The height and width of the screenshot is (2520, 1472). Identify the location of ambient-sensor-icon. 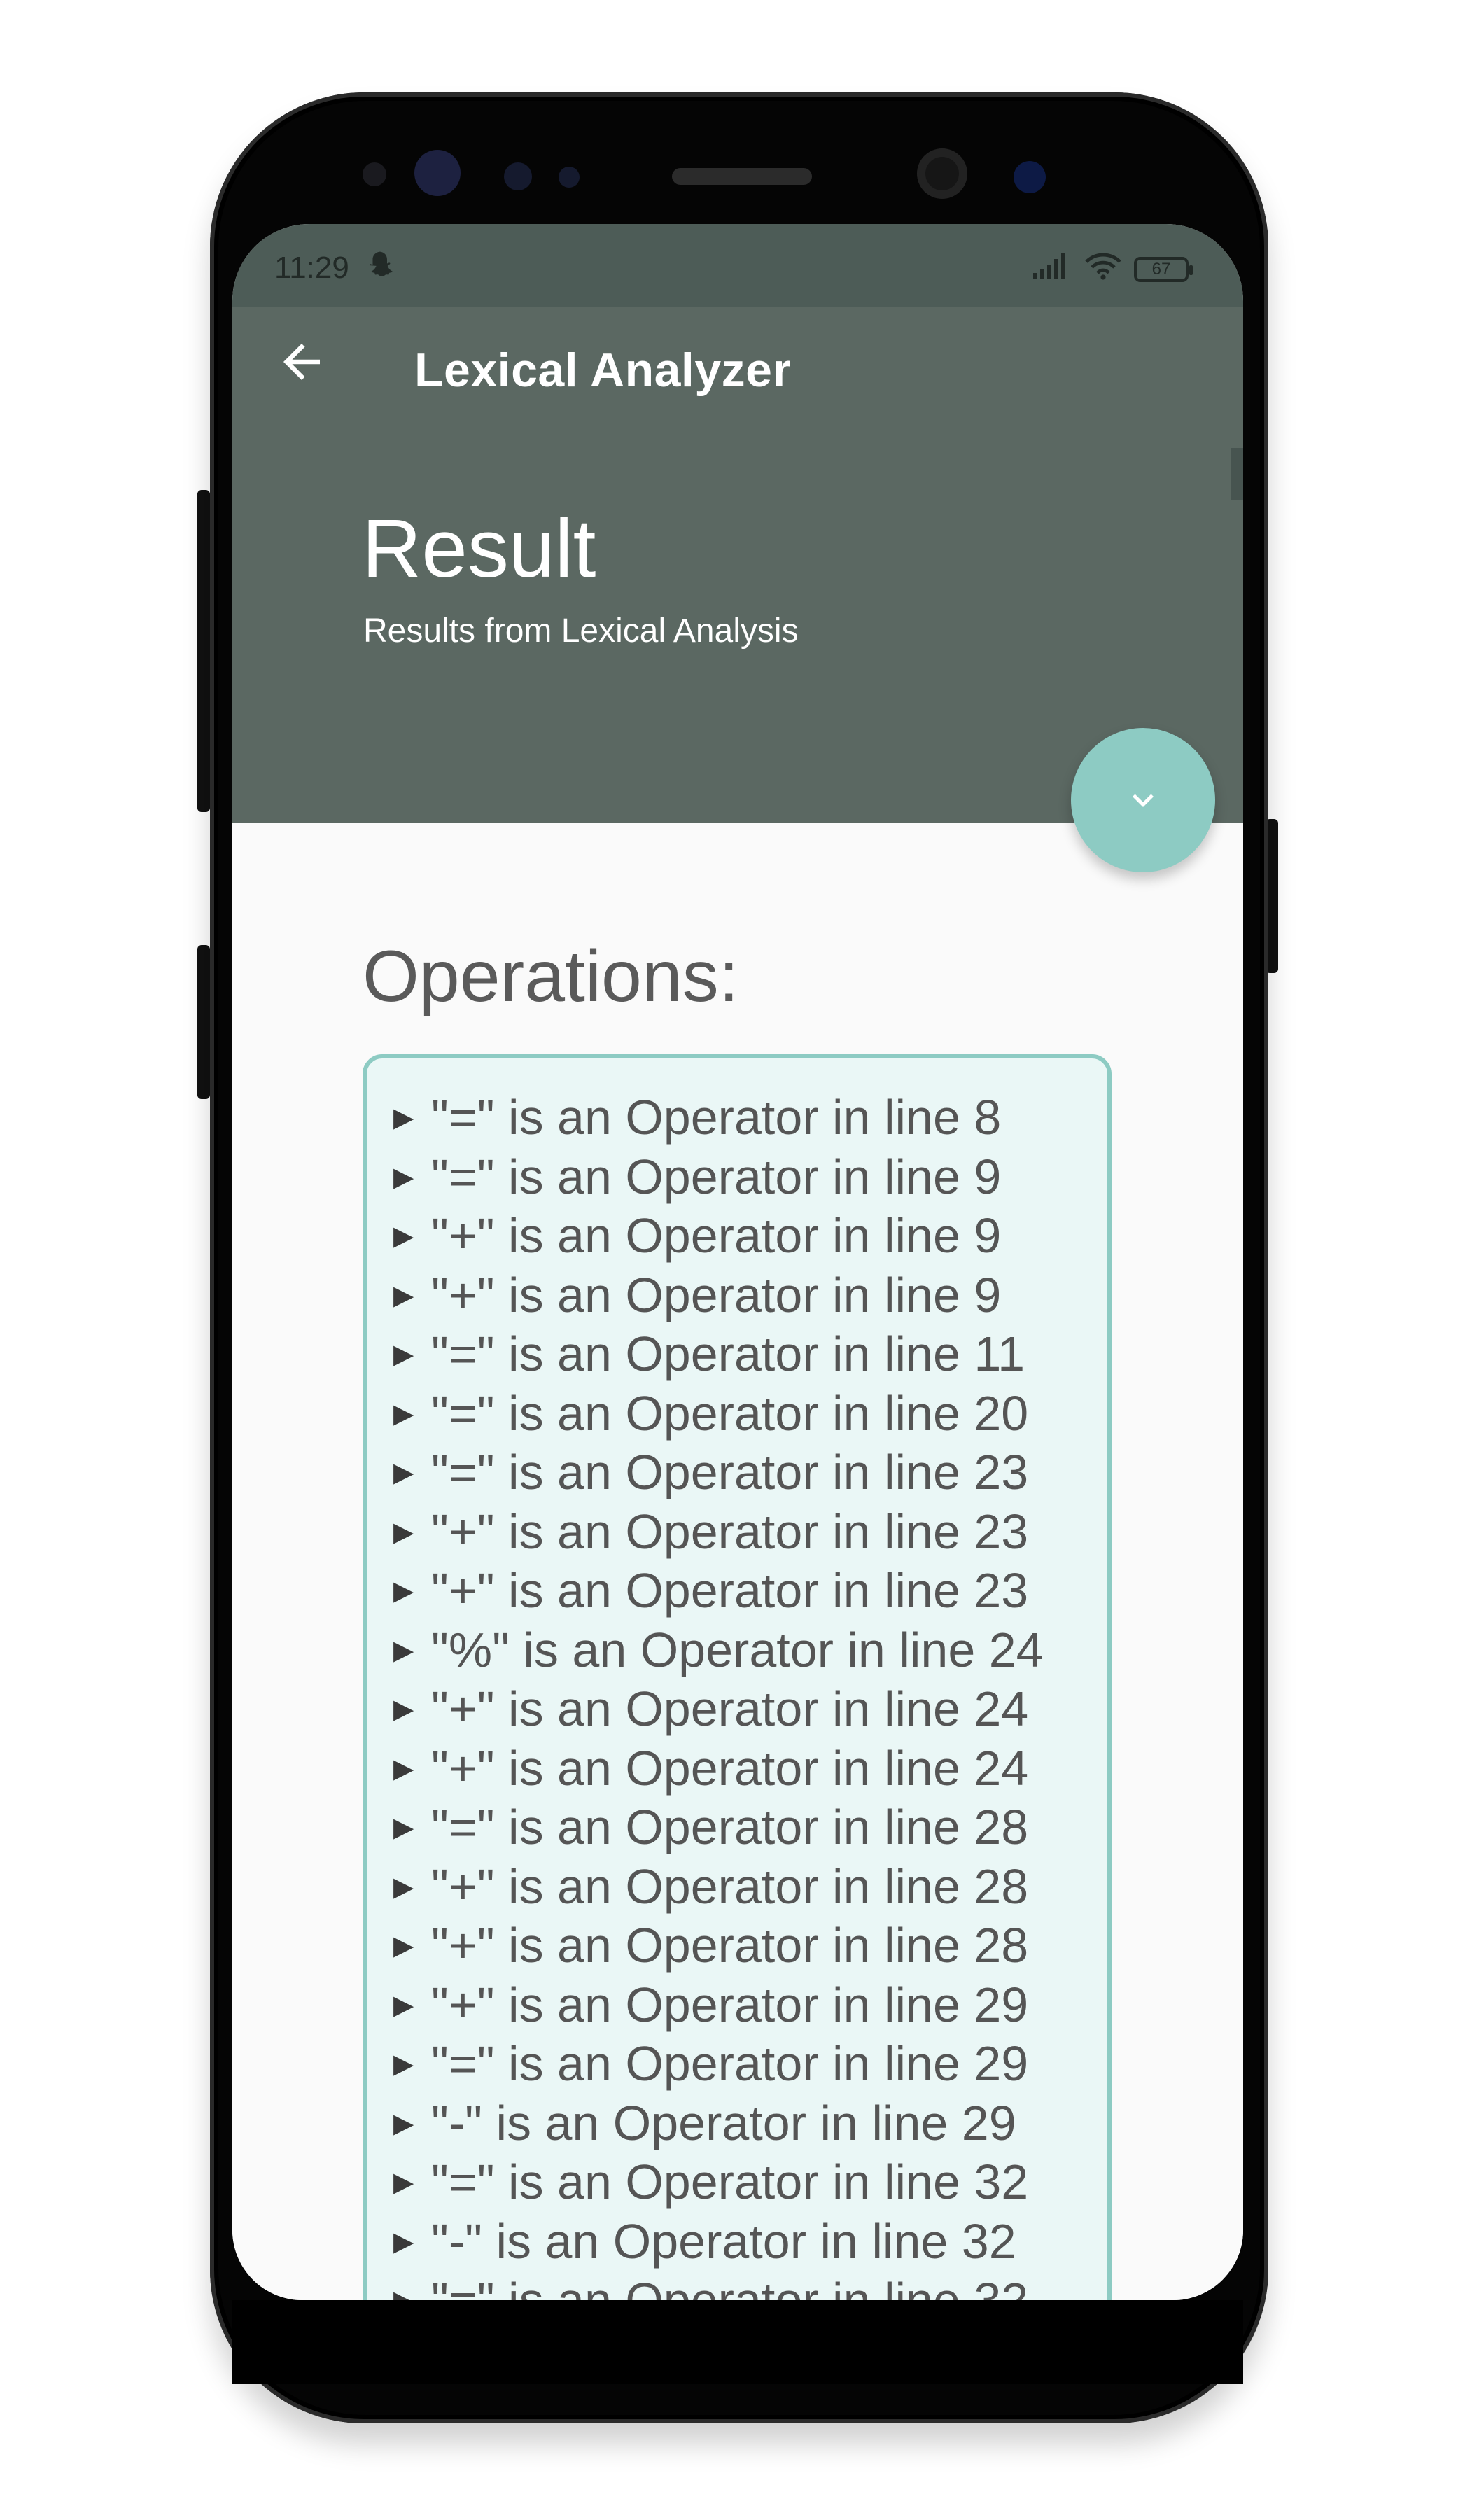
(569, 177).